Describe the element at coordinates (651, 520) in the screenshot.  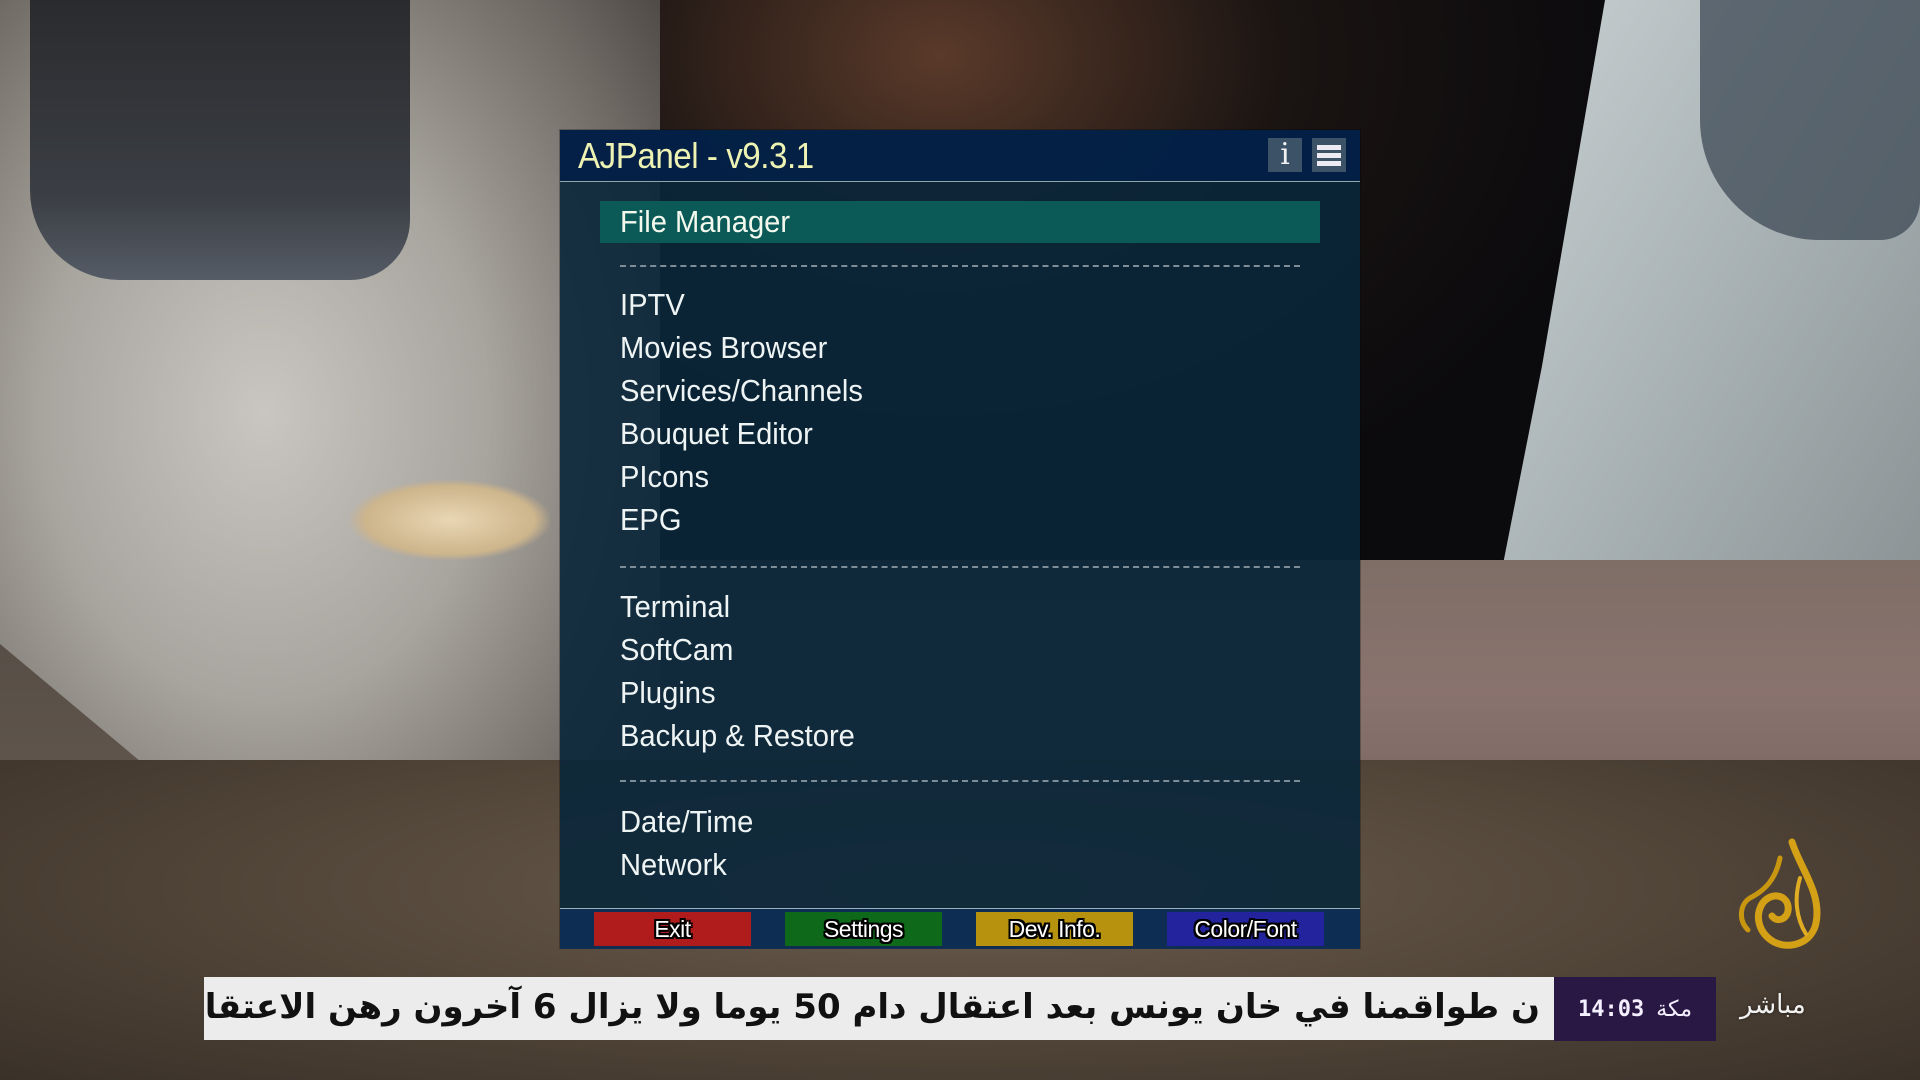
I see `menu-item-epg: EPG` at that location.